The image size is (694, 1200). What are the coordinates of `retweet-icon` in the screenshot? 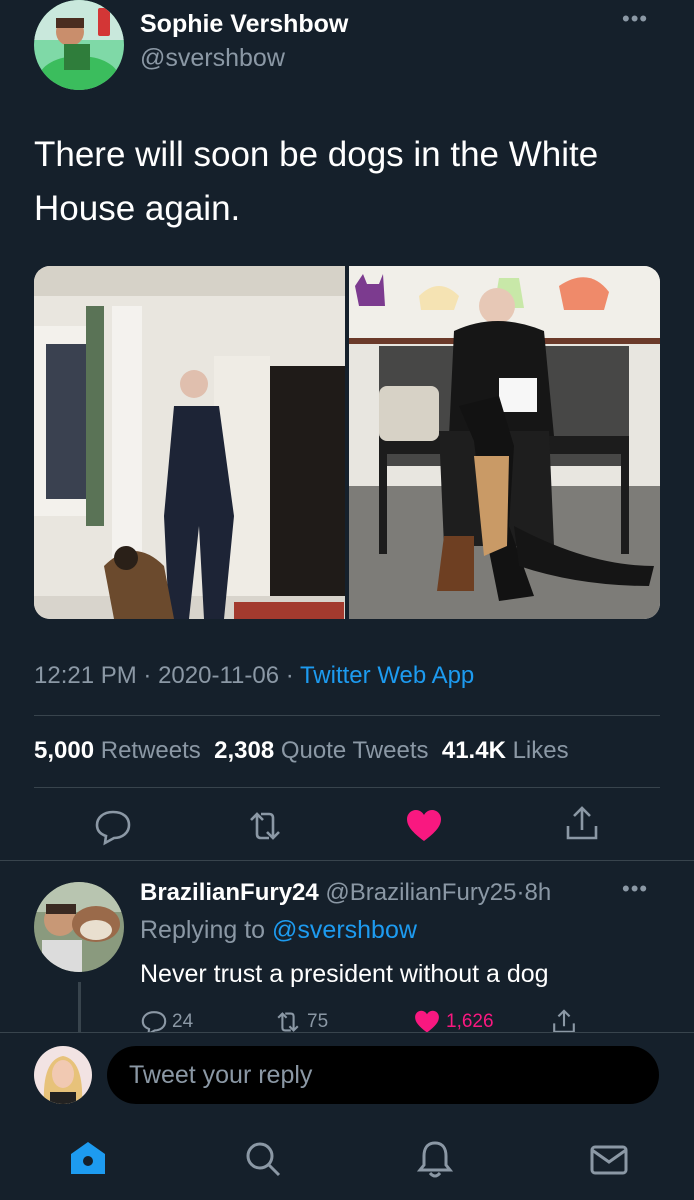 It's located at (265, 826).